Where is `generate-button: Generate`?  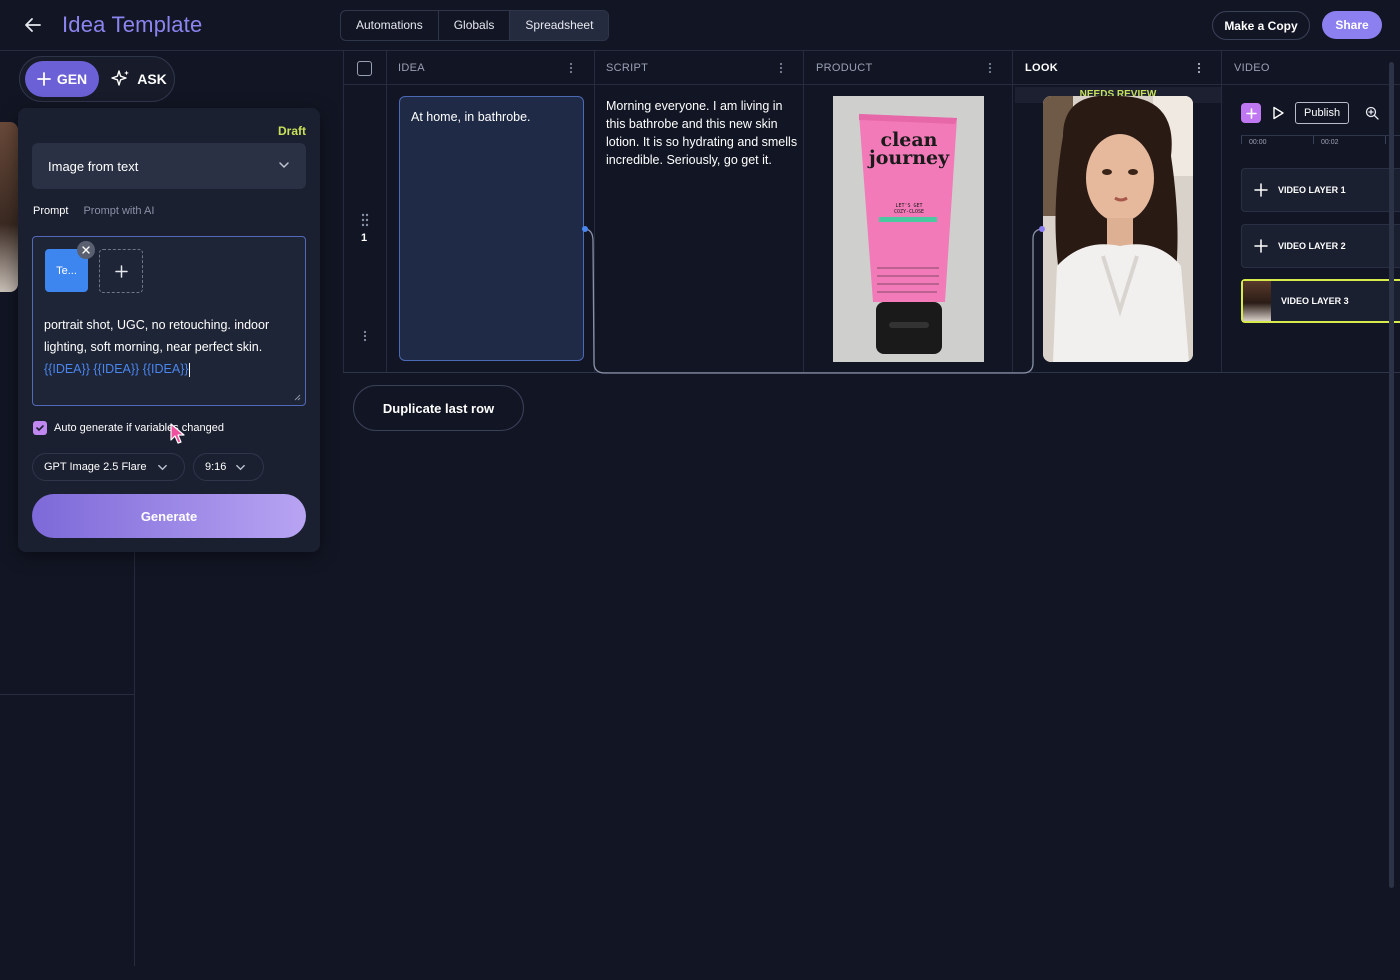
generate-button: Generate is located at coordinates (169, 516).